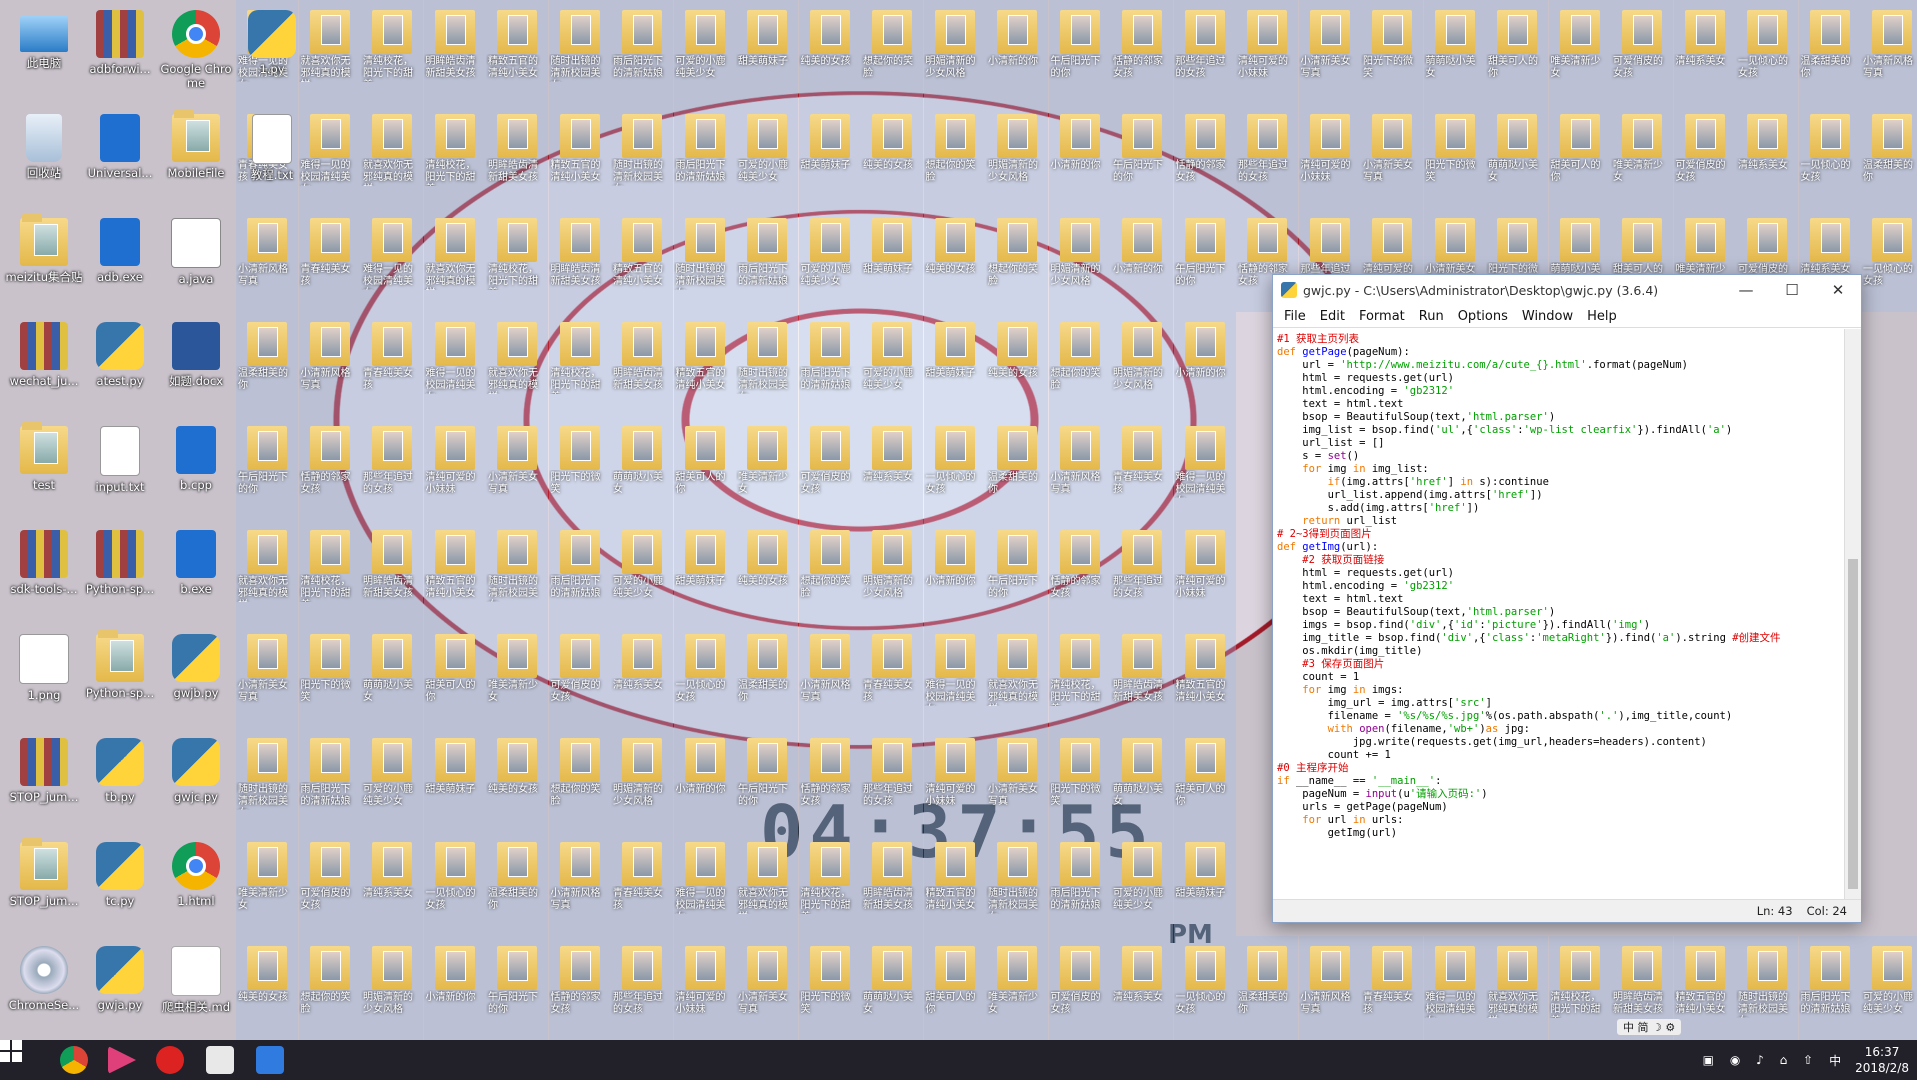 The width and height of the screenshot is (1917, 1080). Describe the element at coordinates (1416, 417) in the screenshot. I see `code-line: bsop = BeautifulSoup(text,'html.parser')` at that location.